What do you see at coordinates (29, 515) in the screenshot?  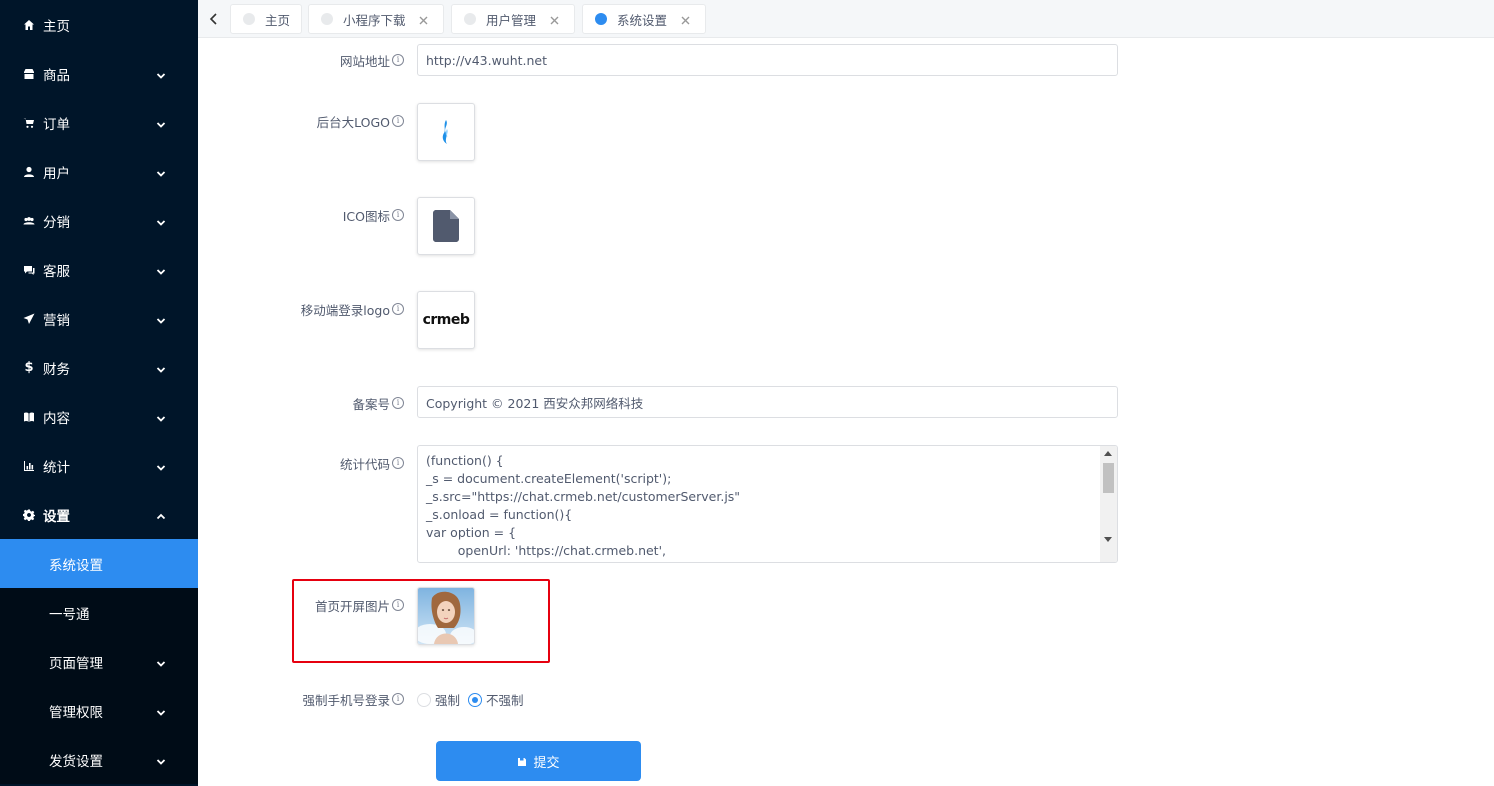 I see `gear-icon` at bounding box center [29, 515].